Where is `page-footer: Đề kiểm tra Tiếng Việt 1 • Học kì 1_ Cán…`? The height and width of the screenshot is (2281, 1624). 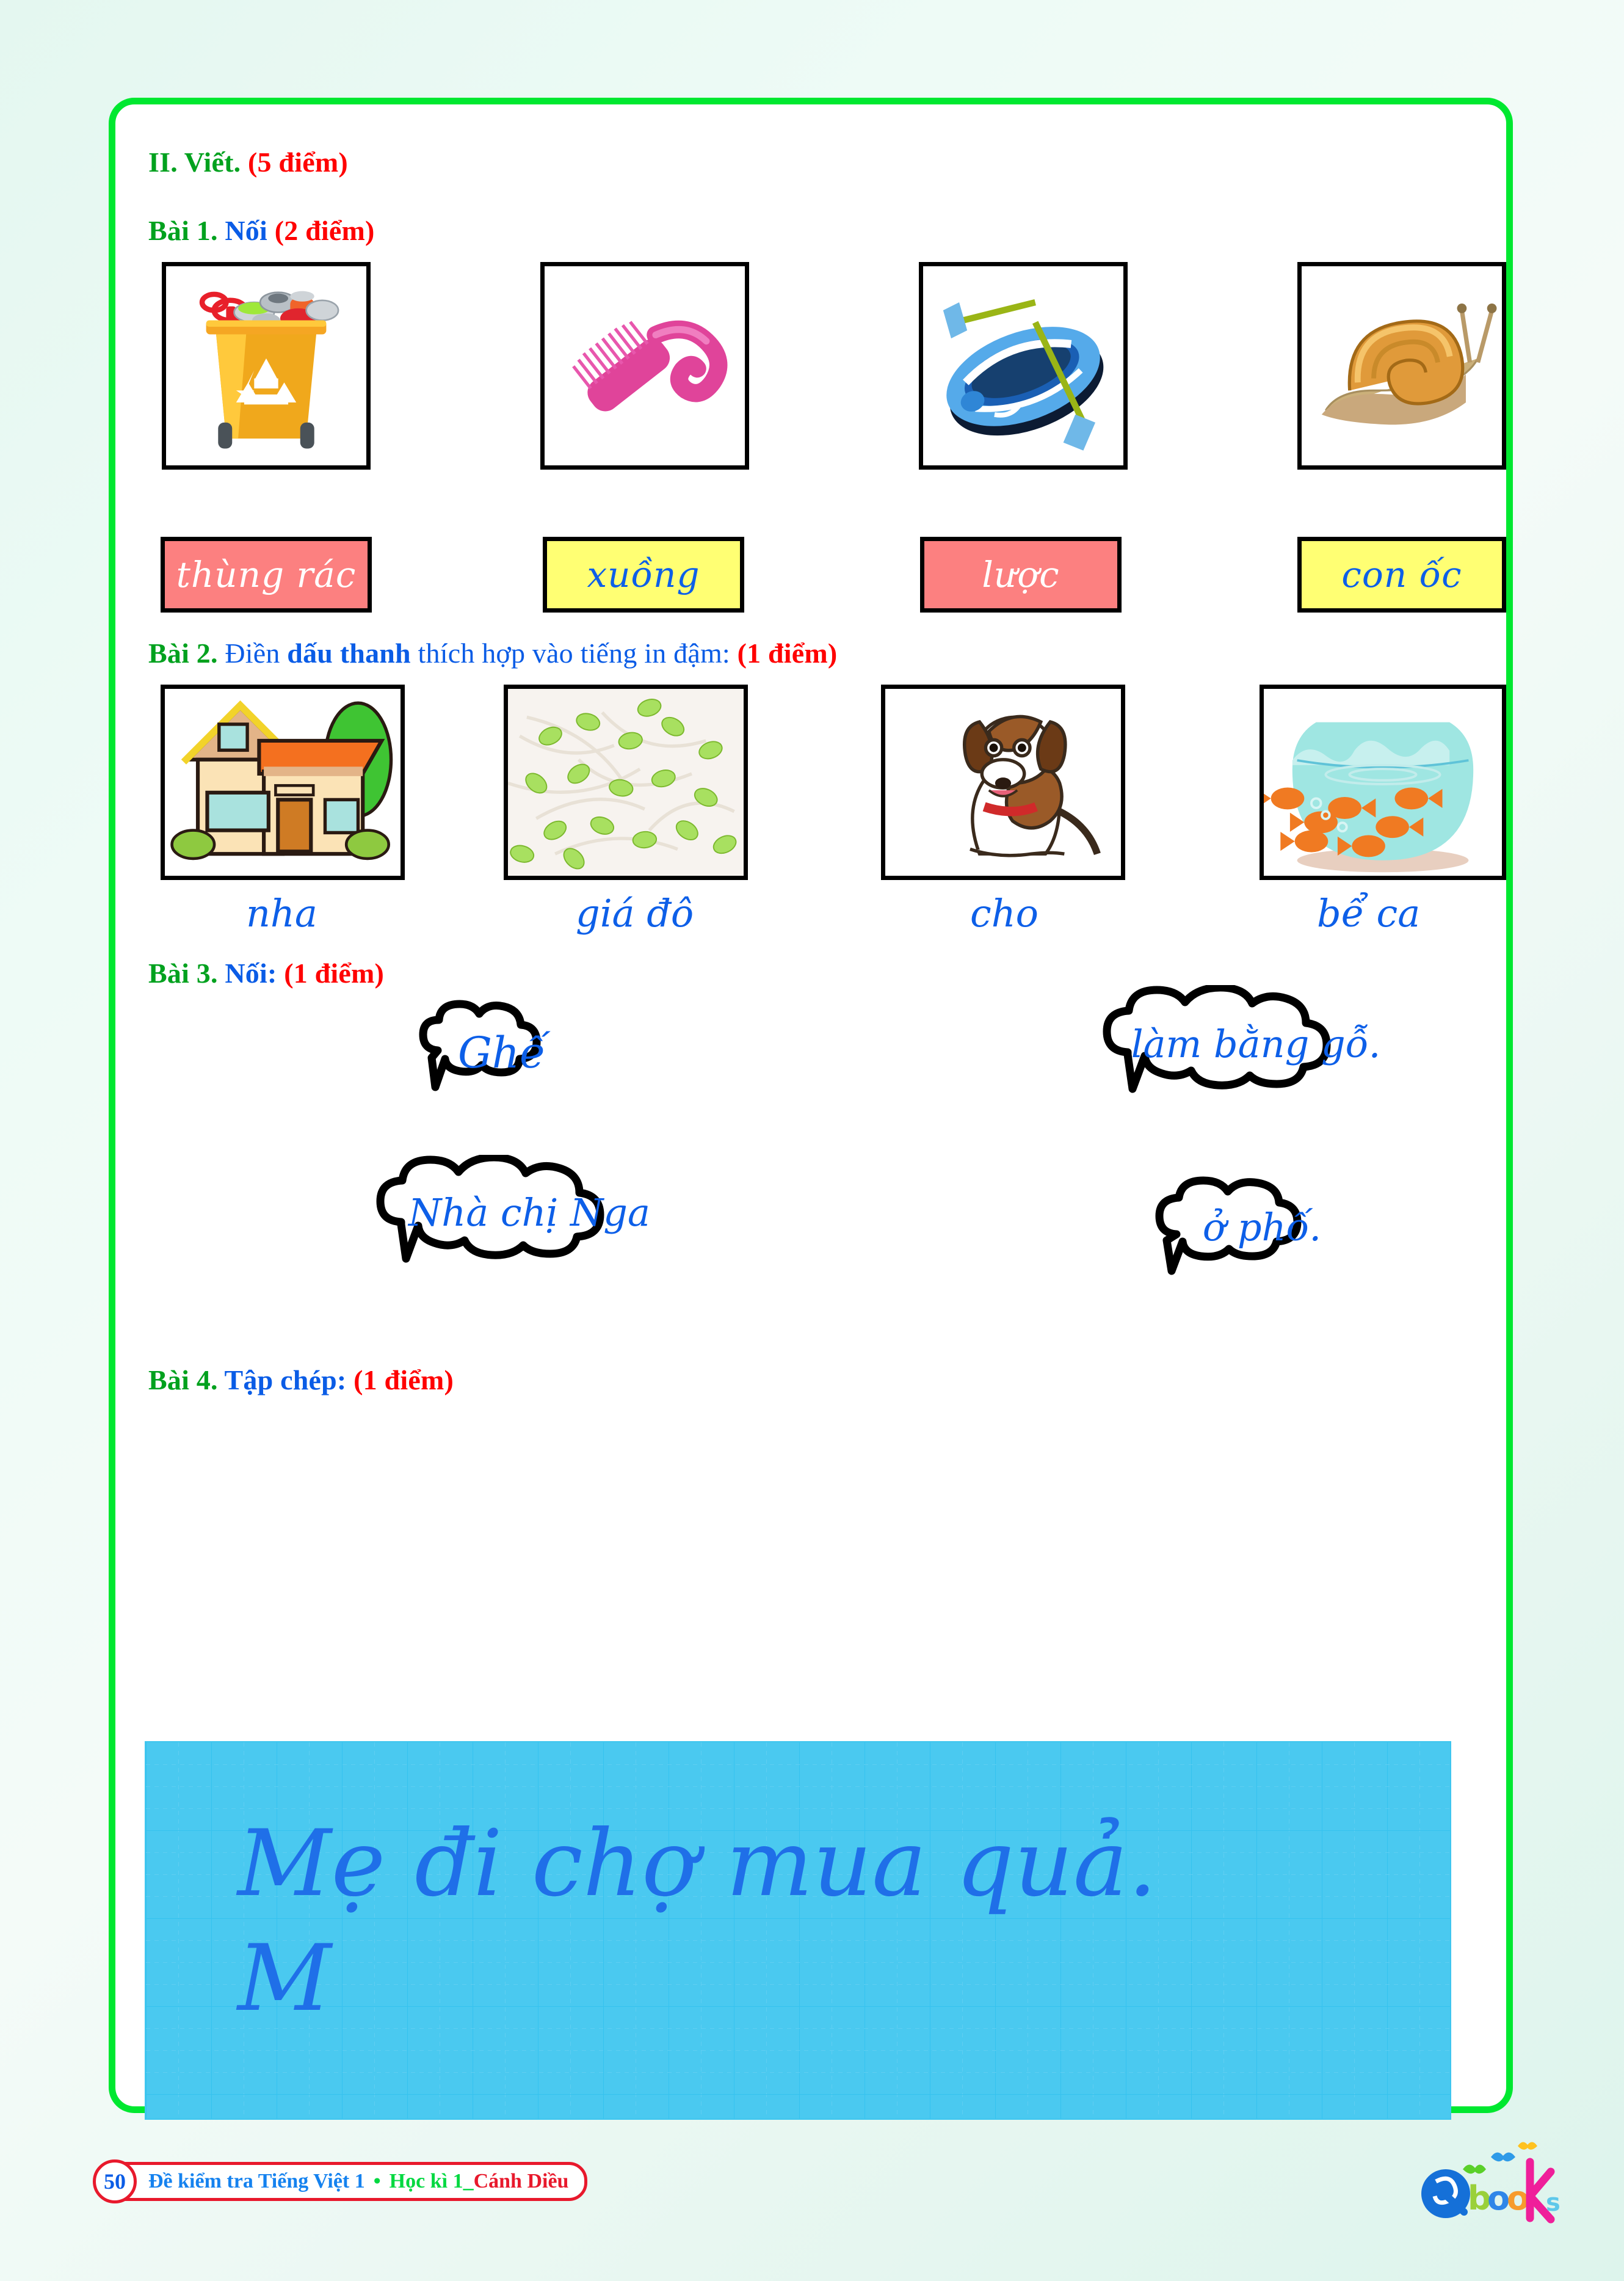
page-footer: Đề kiểm tra Tiếng Việt 1 • Học kì 1_ Cán… is located at coordinates (340, 2181).